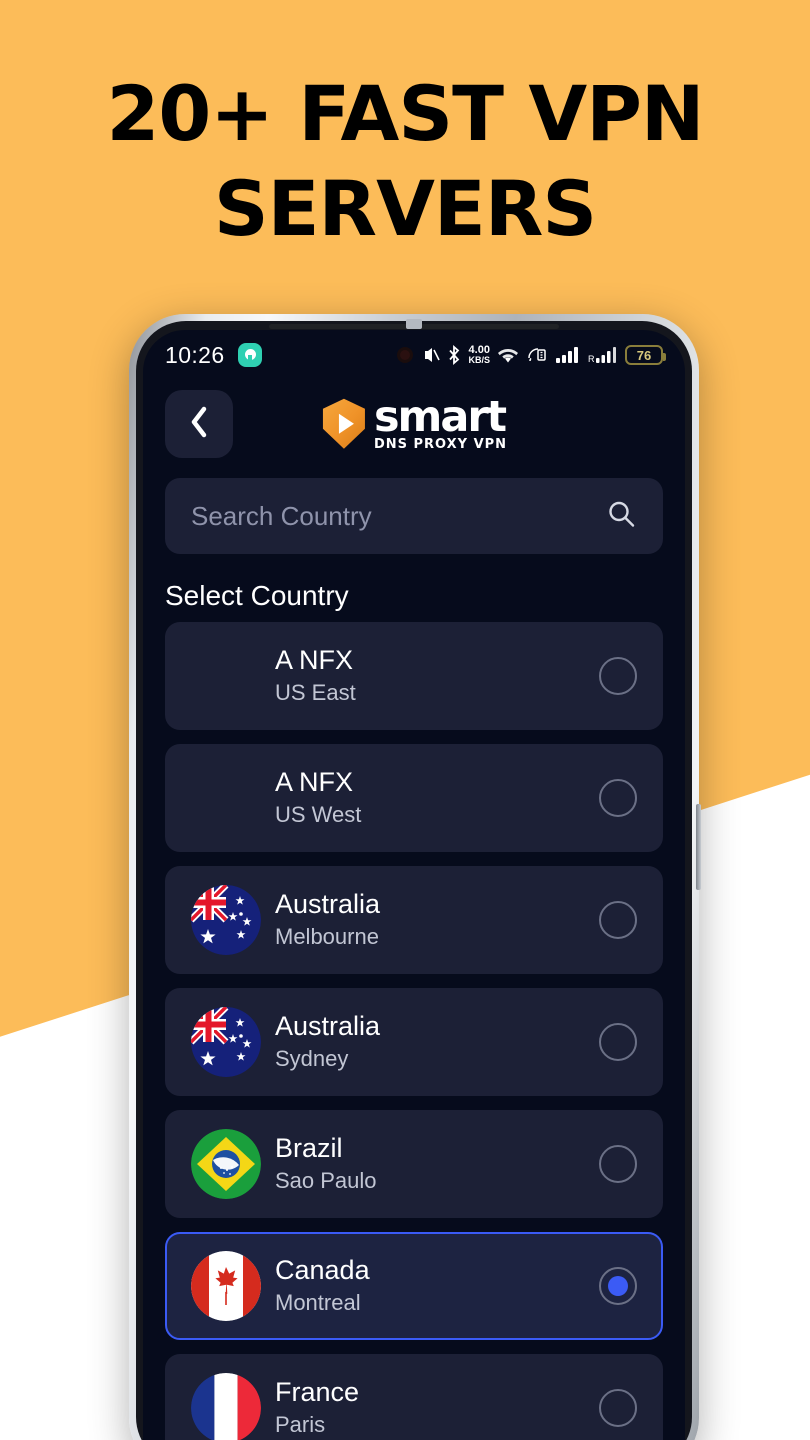  I want to click on recorder-icon, so click(249, 355).